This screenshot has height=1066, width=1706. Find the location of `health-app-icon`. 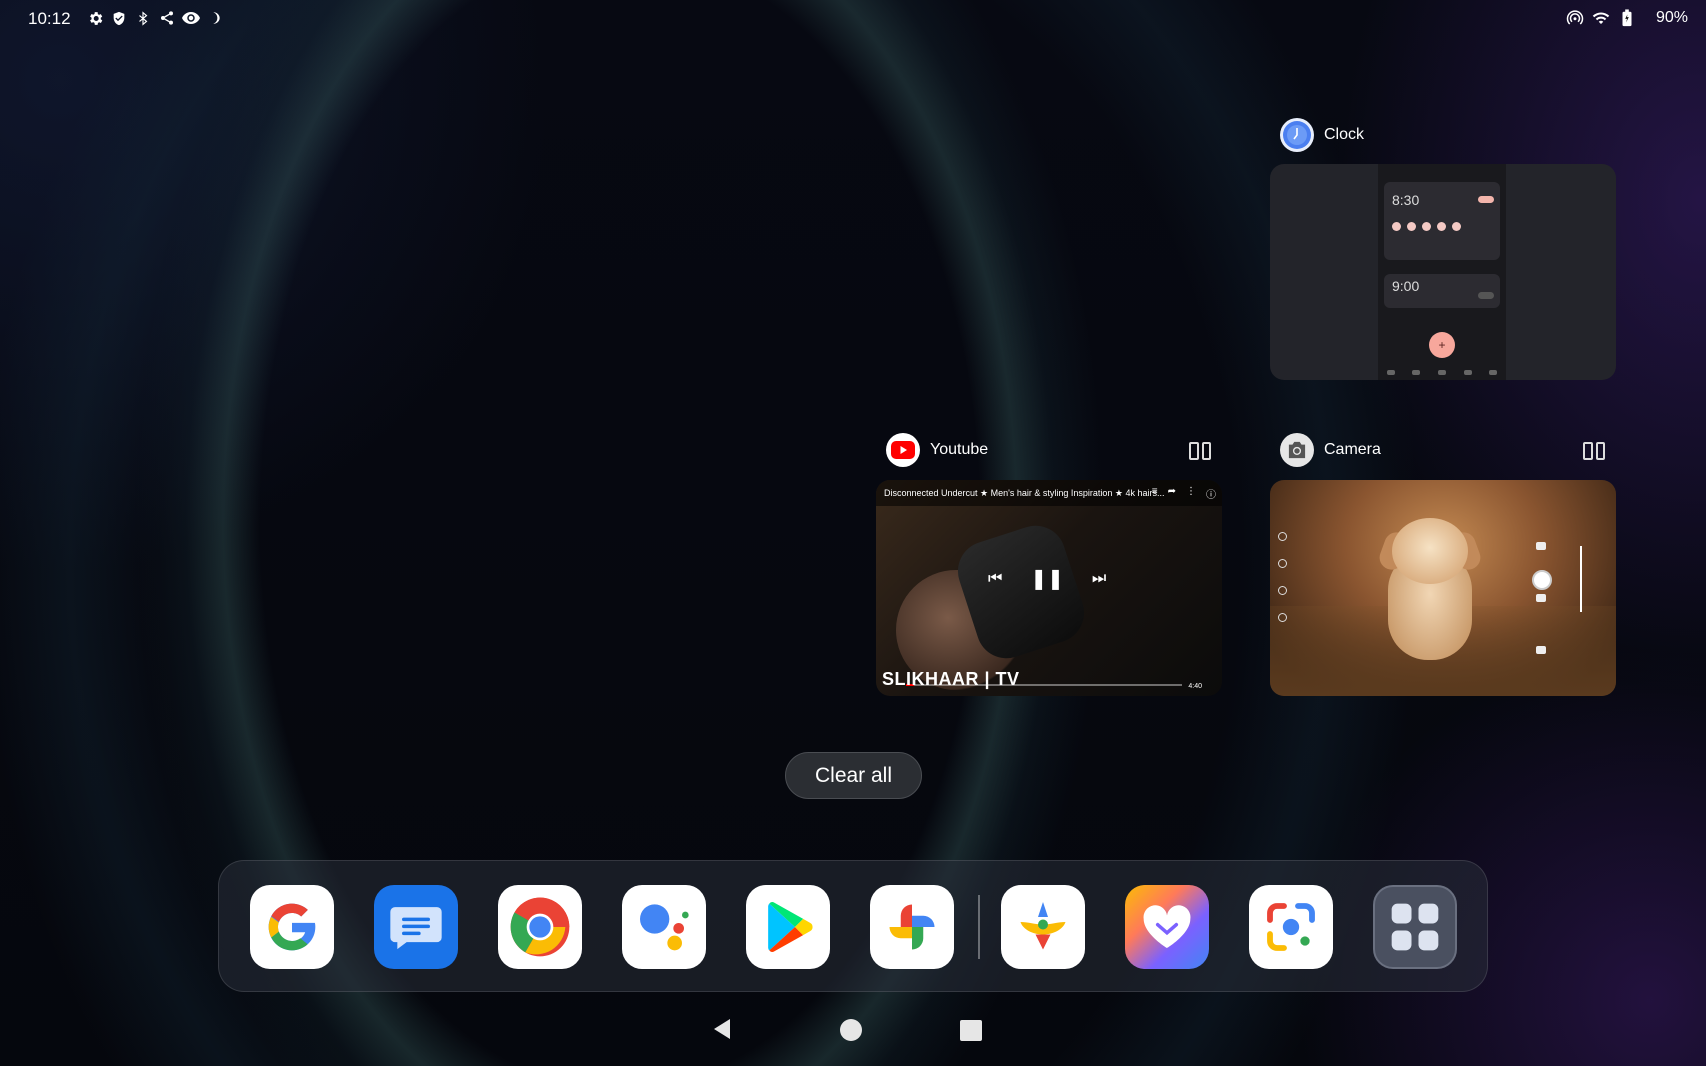

health-app-icon is located at coordinates (1167, 927).